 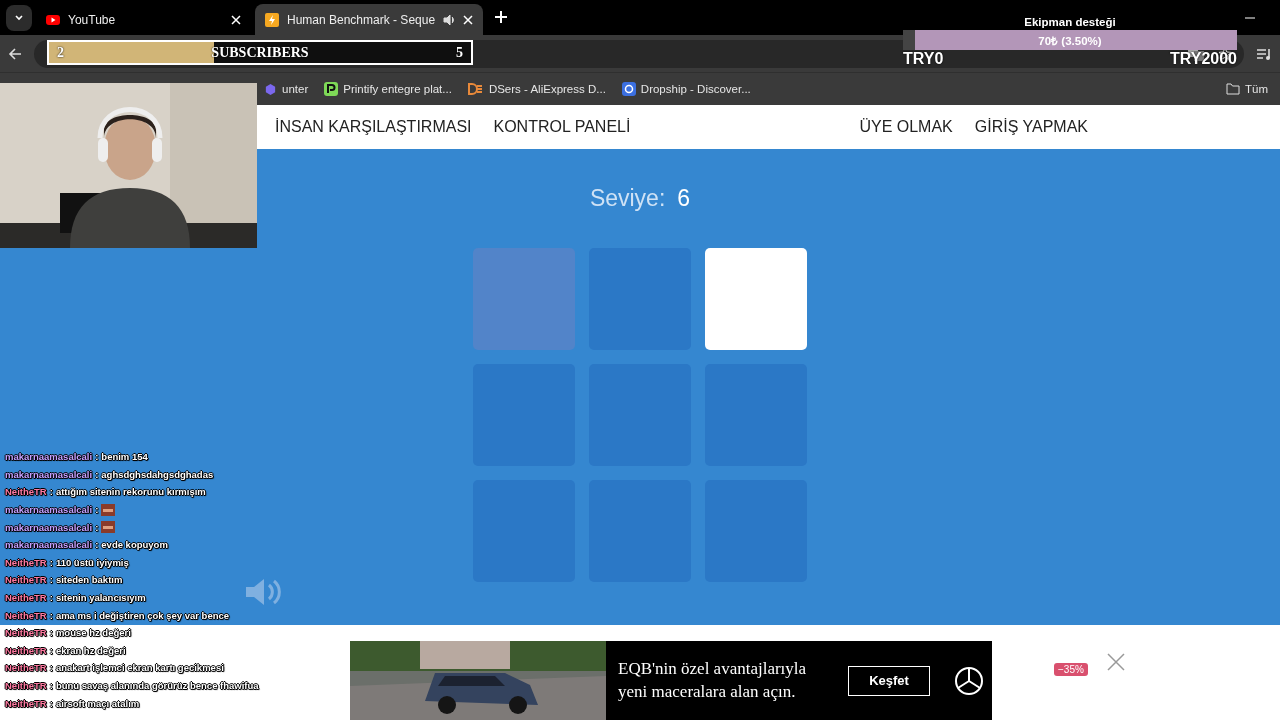 I want to click on playlist-icon, so click(x=1264, y=53).